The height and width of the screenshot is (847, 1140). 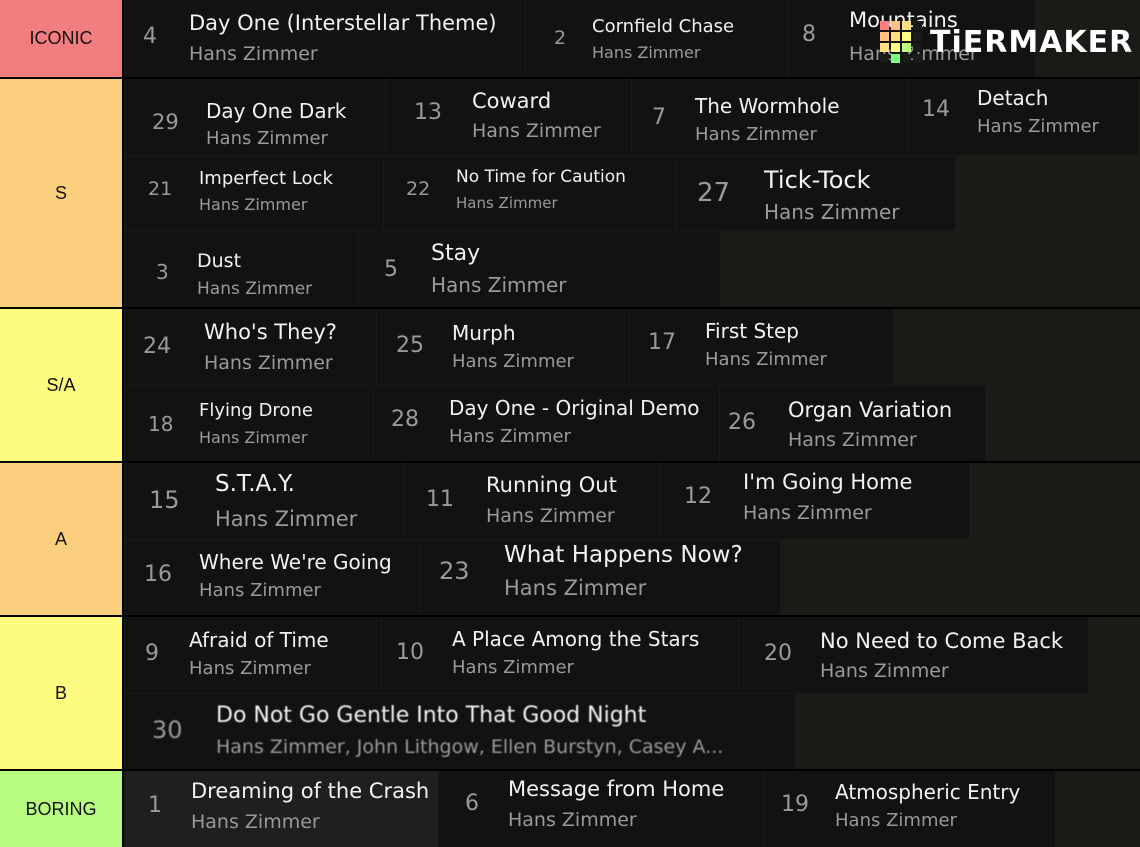 I want to click on song-card: 5 Stay Hans Zimmer, so click(x=539, y=269).